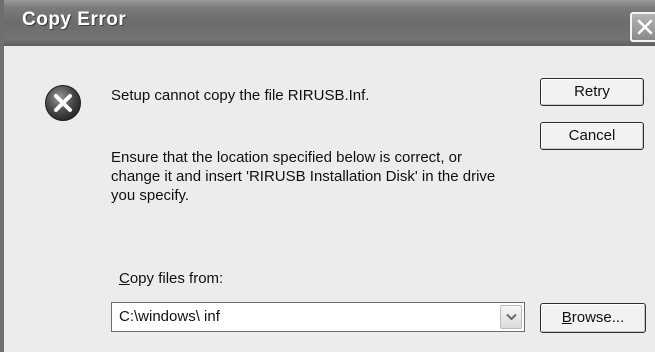 The width and height of the screenshot is (655, 352). Describe the element at coordinates (645, 27) in the screenshot. I see `close-icon` at that location.